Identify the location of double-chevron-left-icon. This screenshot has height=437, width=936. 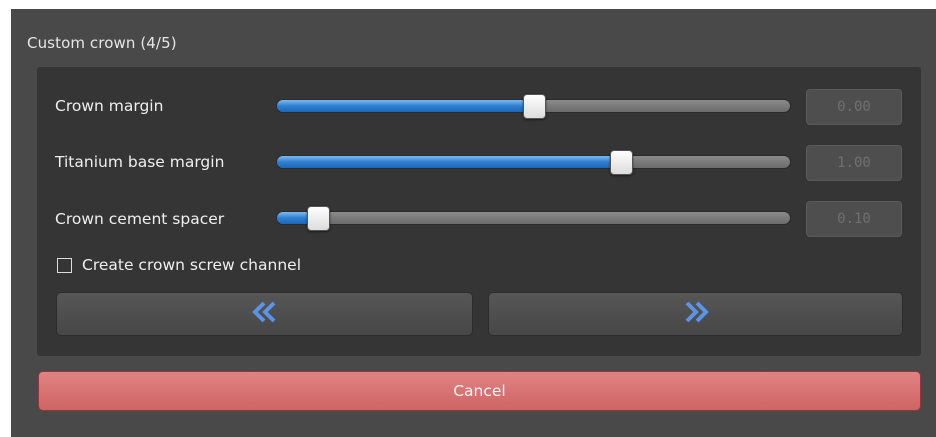
(264, 314).